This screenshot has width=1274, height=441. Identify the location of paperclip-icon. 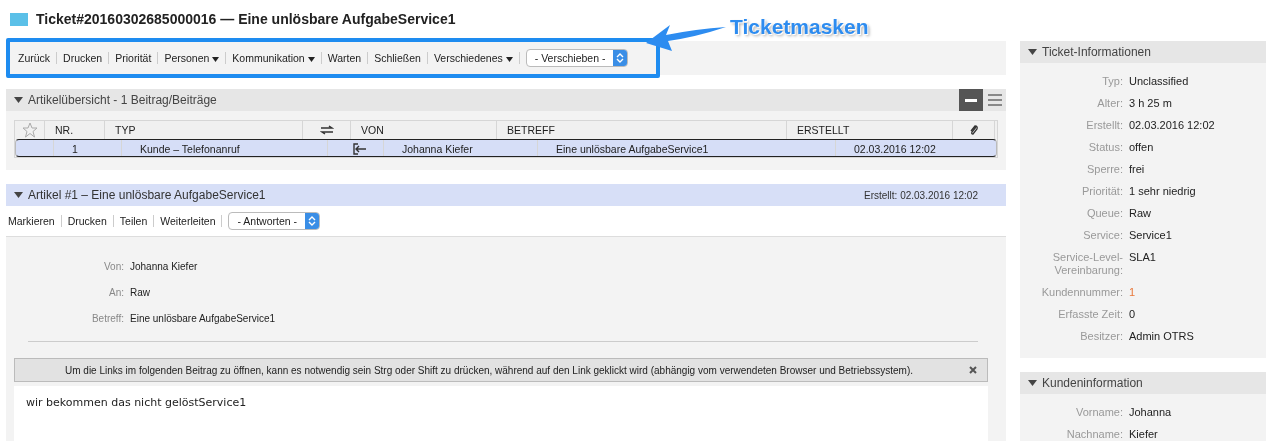
(973, 130).